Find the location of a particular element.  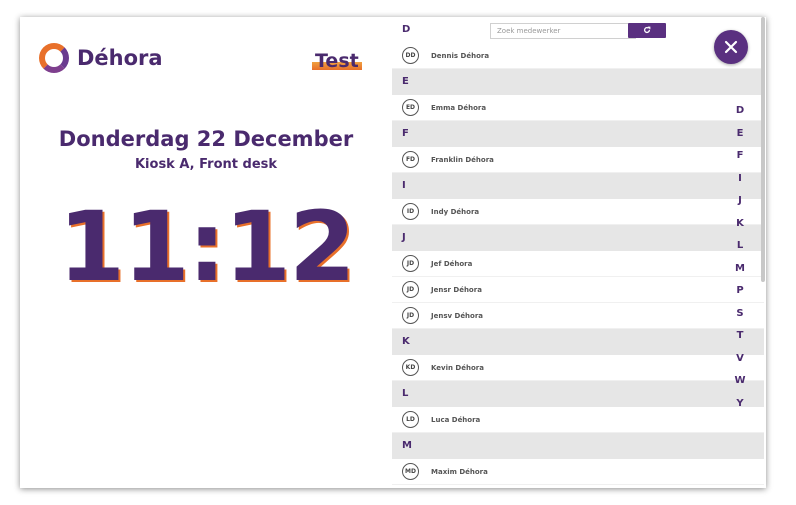

section-header: E is located at coordinates (578, 82).